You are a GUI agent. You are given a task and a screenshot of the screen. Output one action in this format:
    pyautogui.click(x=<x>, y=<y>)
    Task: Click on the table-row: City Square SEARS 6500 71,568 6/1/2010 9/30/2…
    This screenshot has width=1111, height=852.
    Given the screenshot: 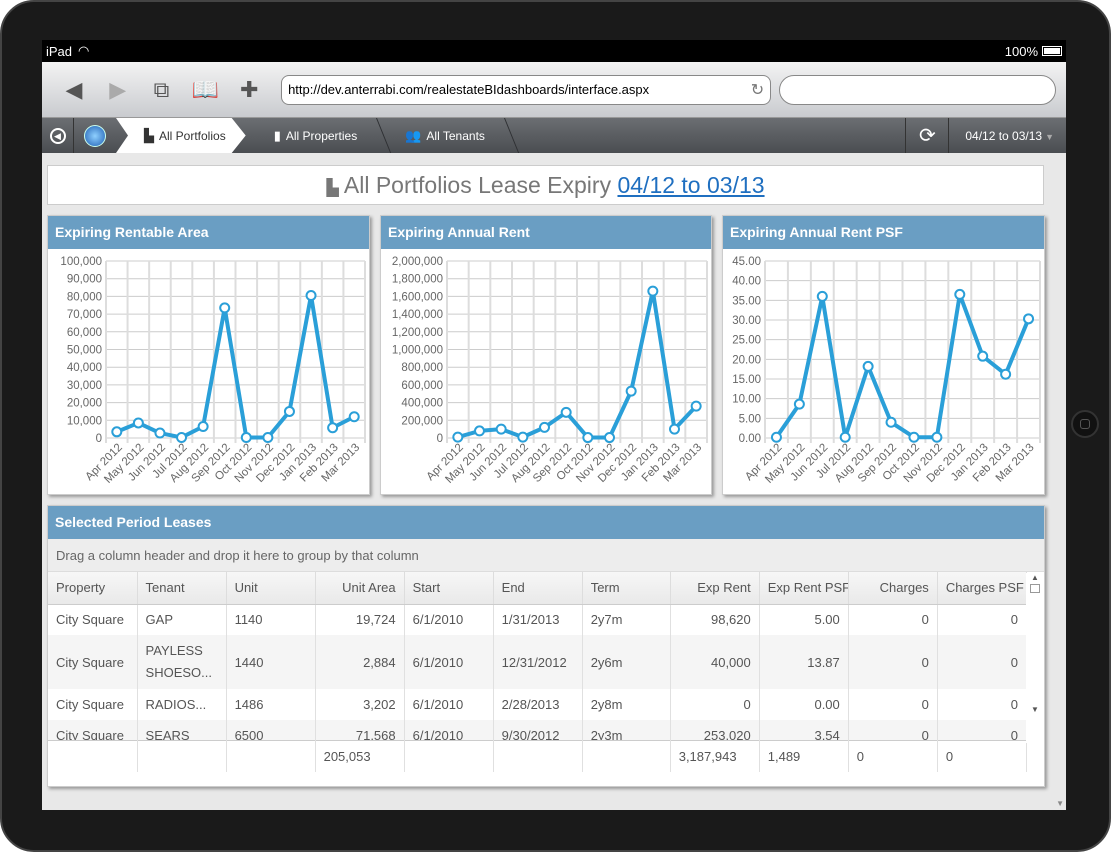 What is the action you would take?
    pyautogui.click(x=537, y=730)
    